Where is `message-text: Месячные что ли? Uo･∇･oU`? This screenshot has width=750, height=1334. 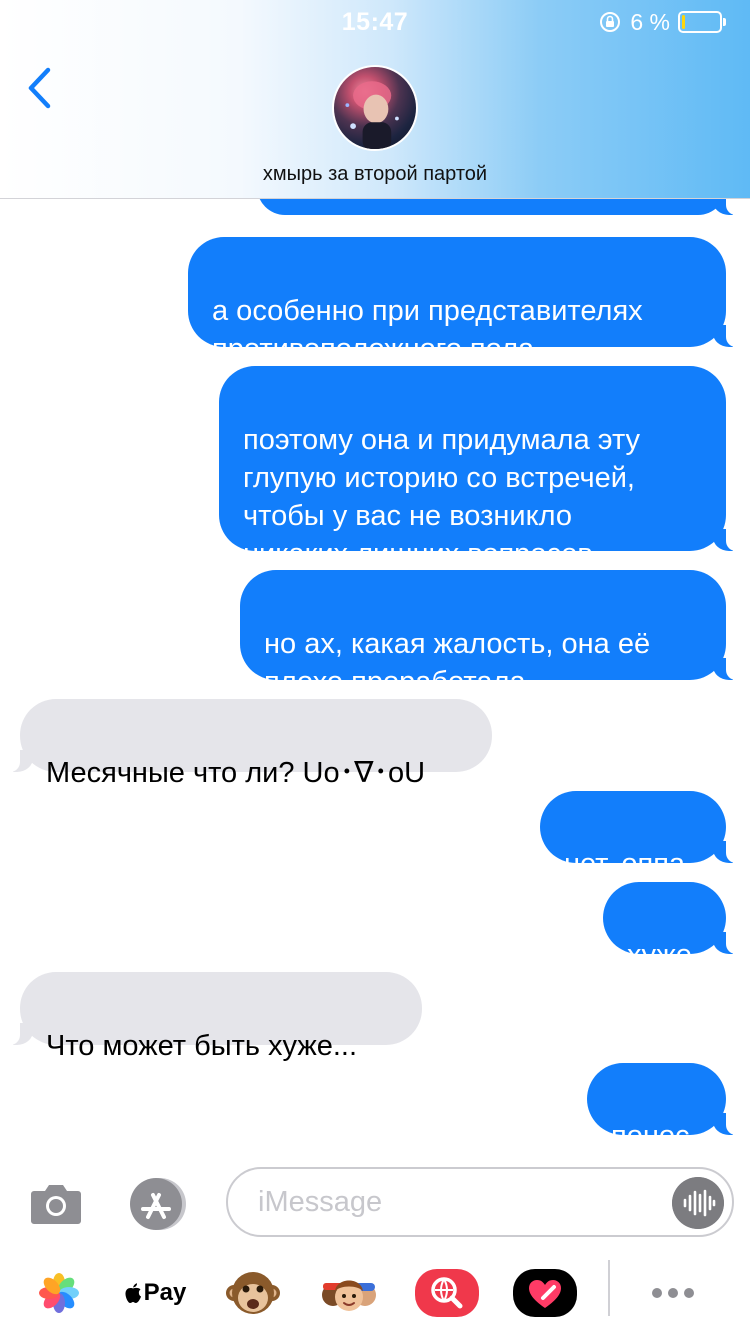
message-text: Месячные что ли? Uo･∇･oU is located at coordinates (236, 773).